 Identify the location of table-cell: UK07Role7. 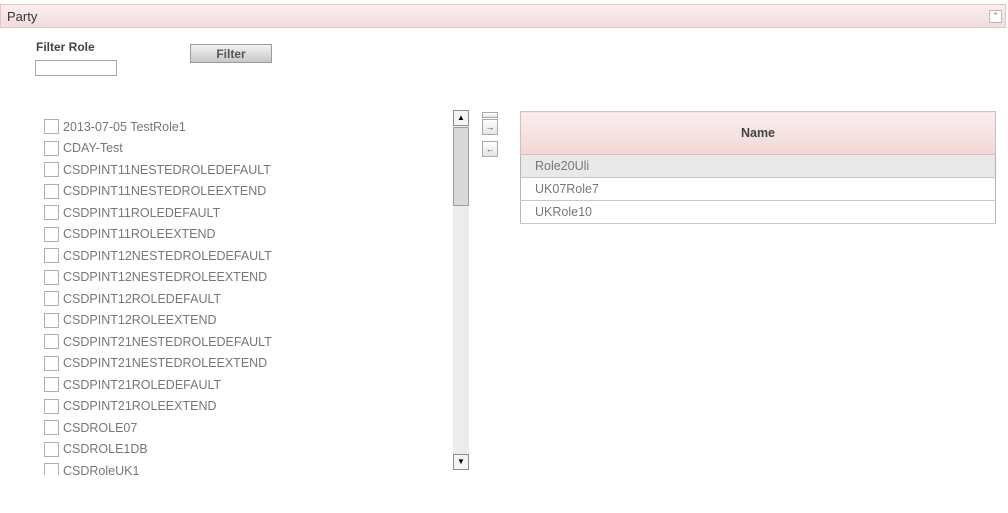
(758, 189).